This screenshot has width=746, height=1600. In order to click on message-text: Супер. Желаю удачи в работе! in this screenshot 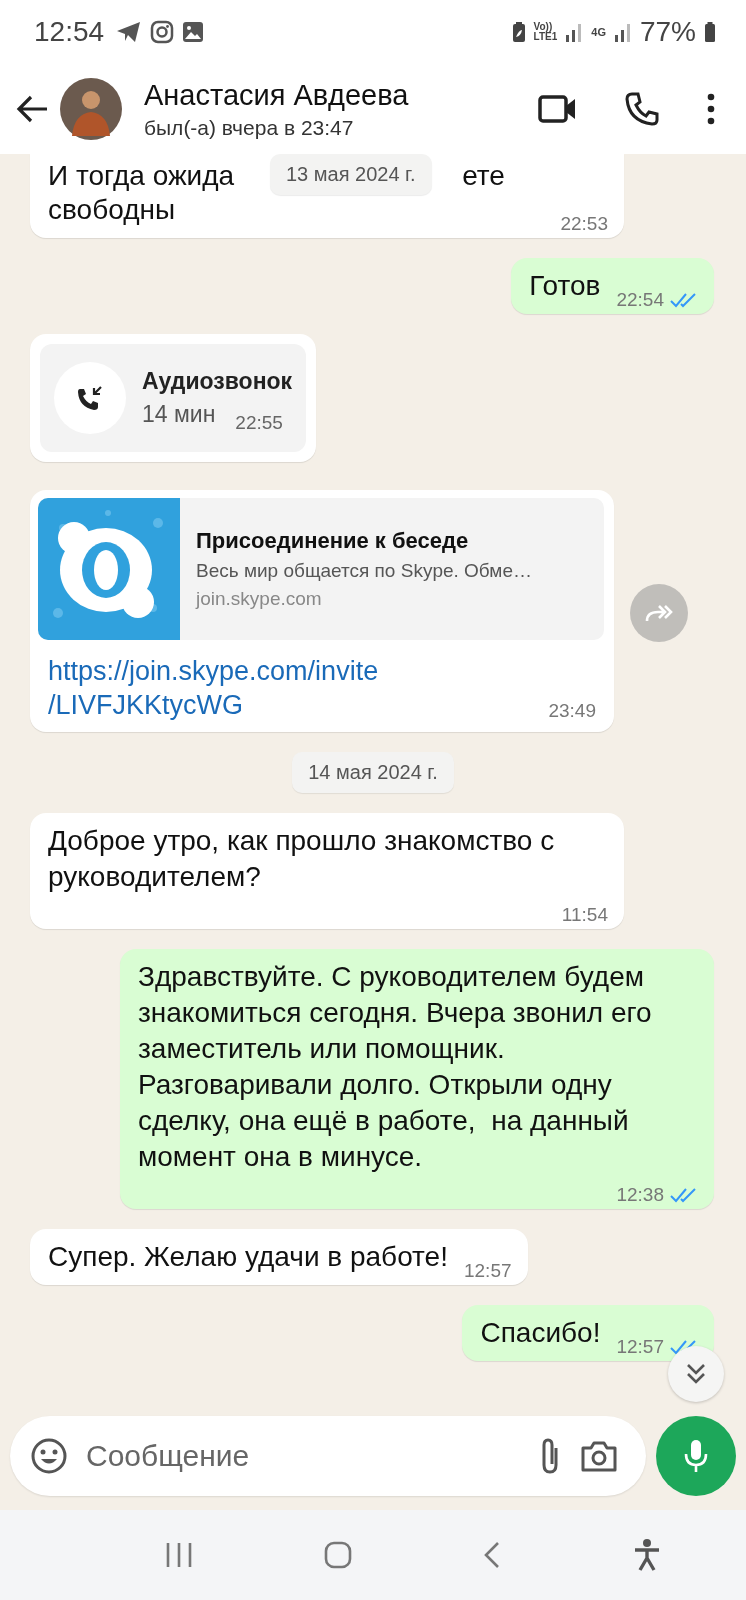, I will do `click(248, 1257)`.